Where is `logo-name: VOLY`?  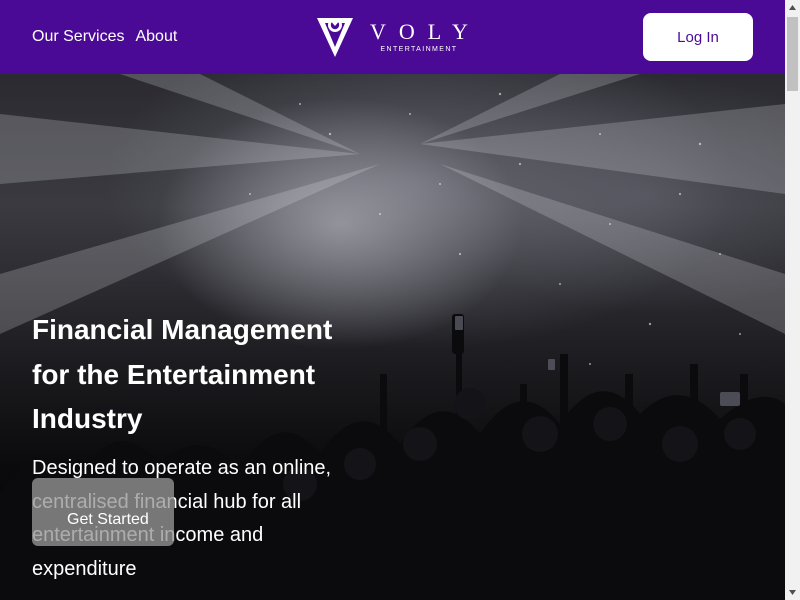
logo-name: VOLY is located at coordinates (425, 31).